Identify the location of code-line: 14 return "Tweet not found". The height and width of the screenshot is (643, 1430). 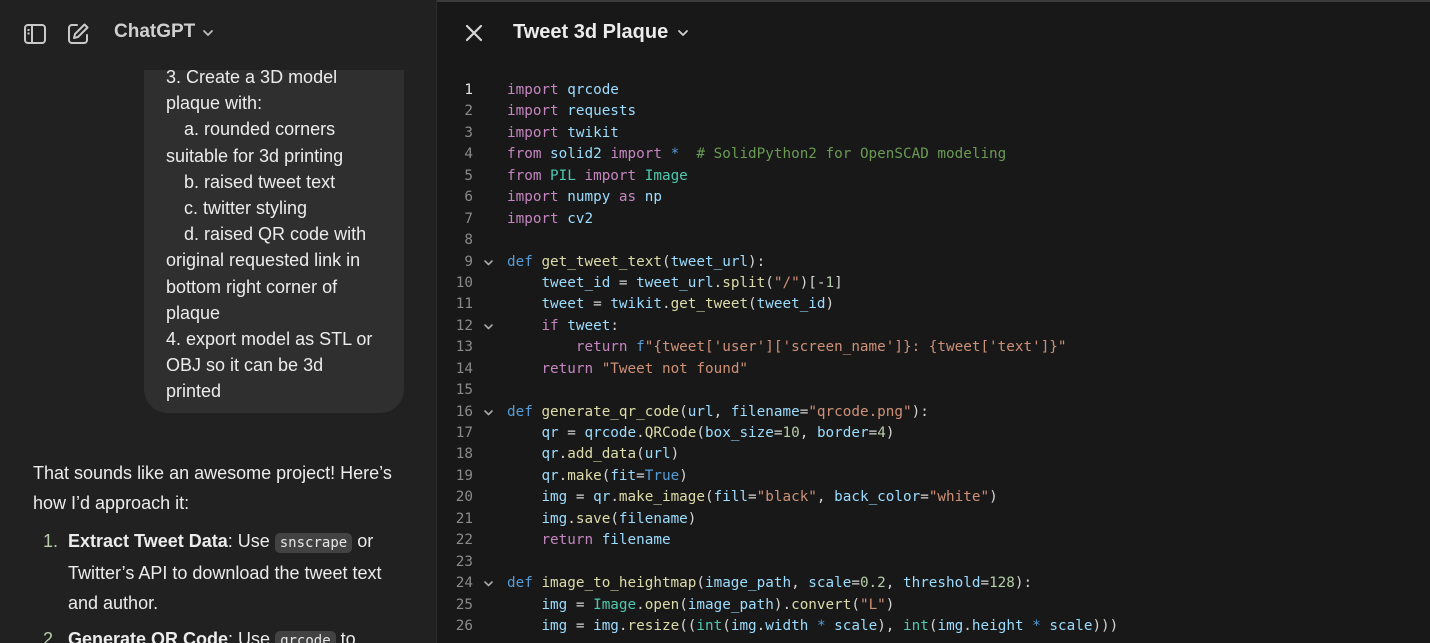
(933, 369).